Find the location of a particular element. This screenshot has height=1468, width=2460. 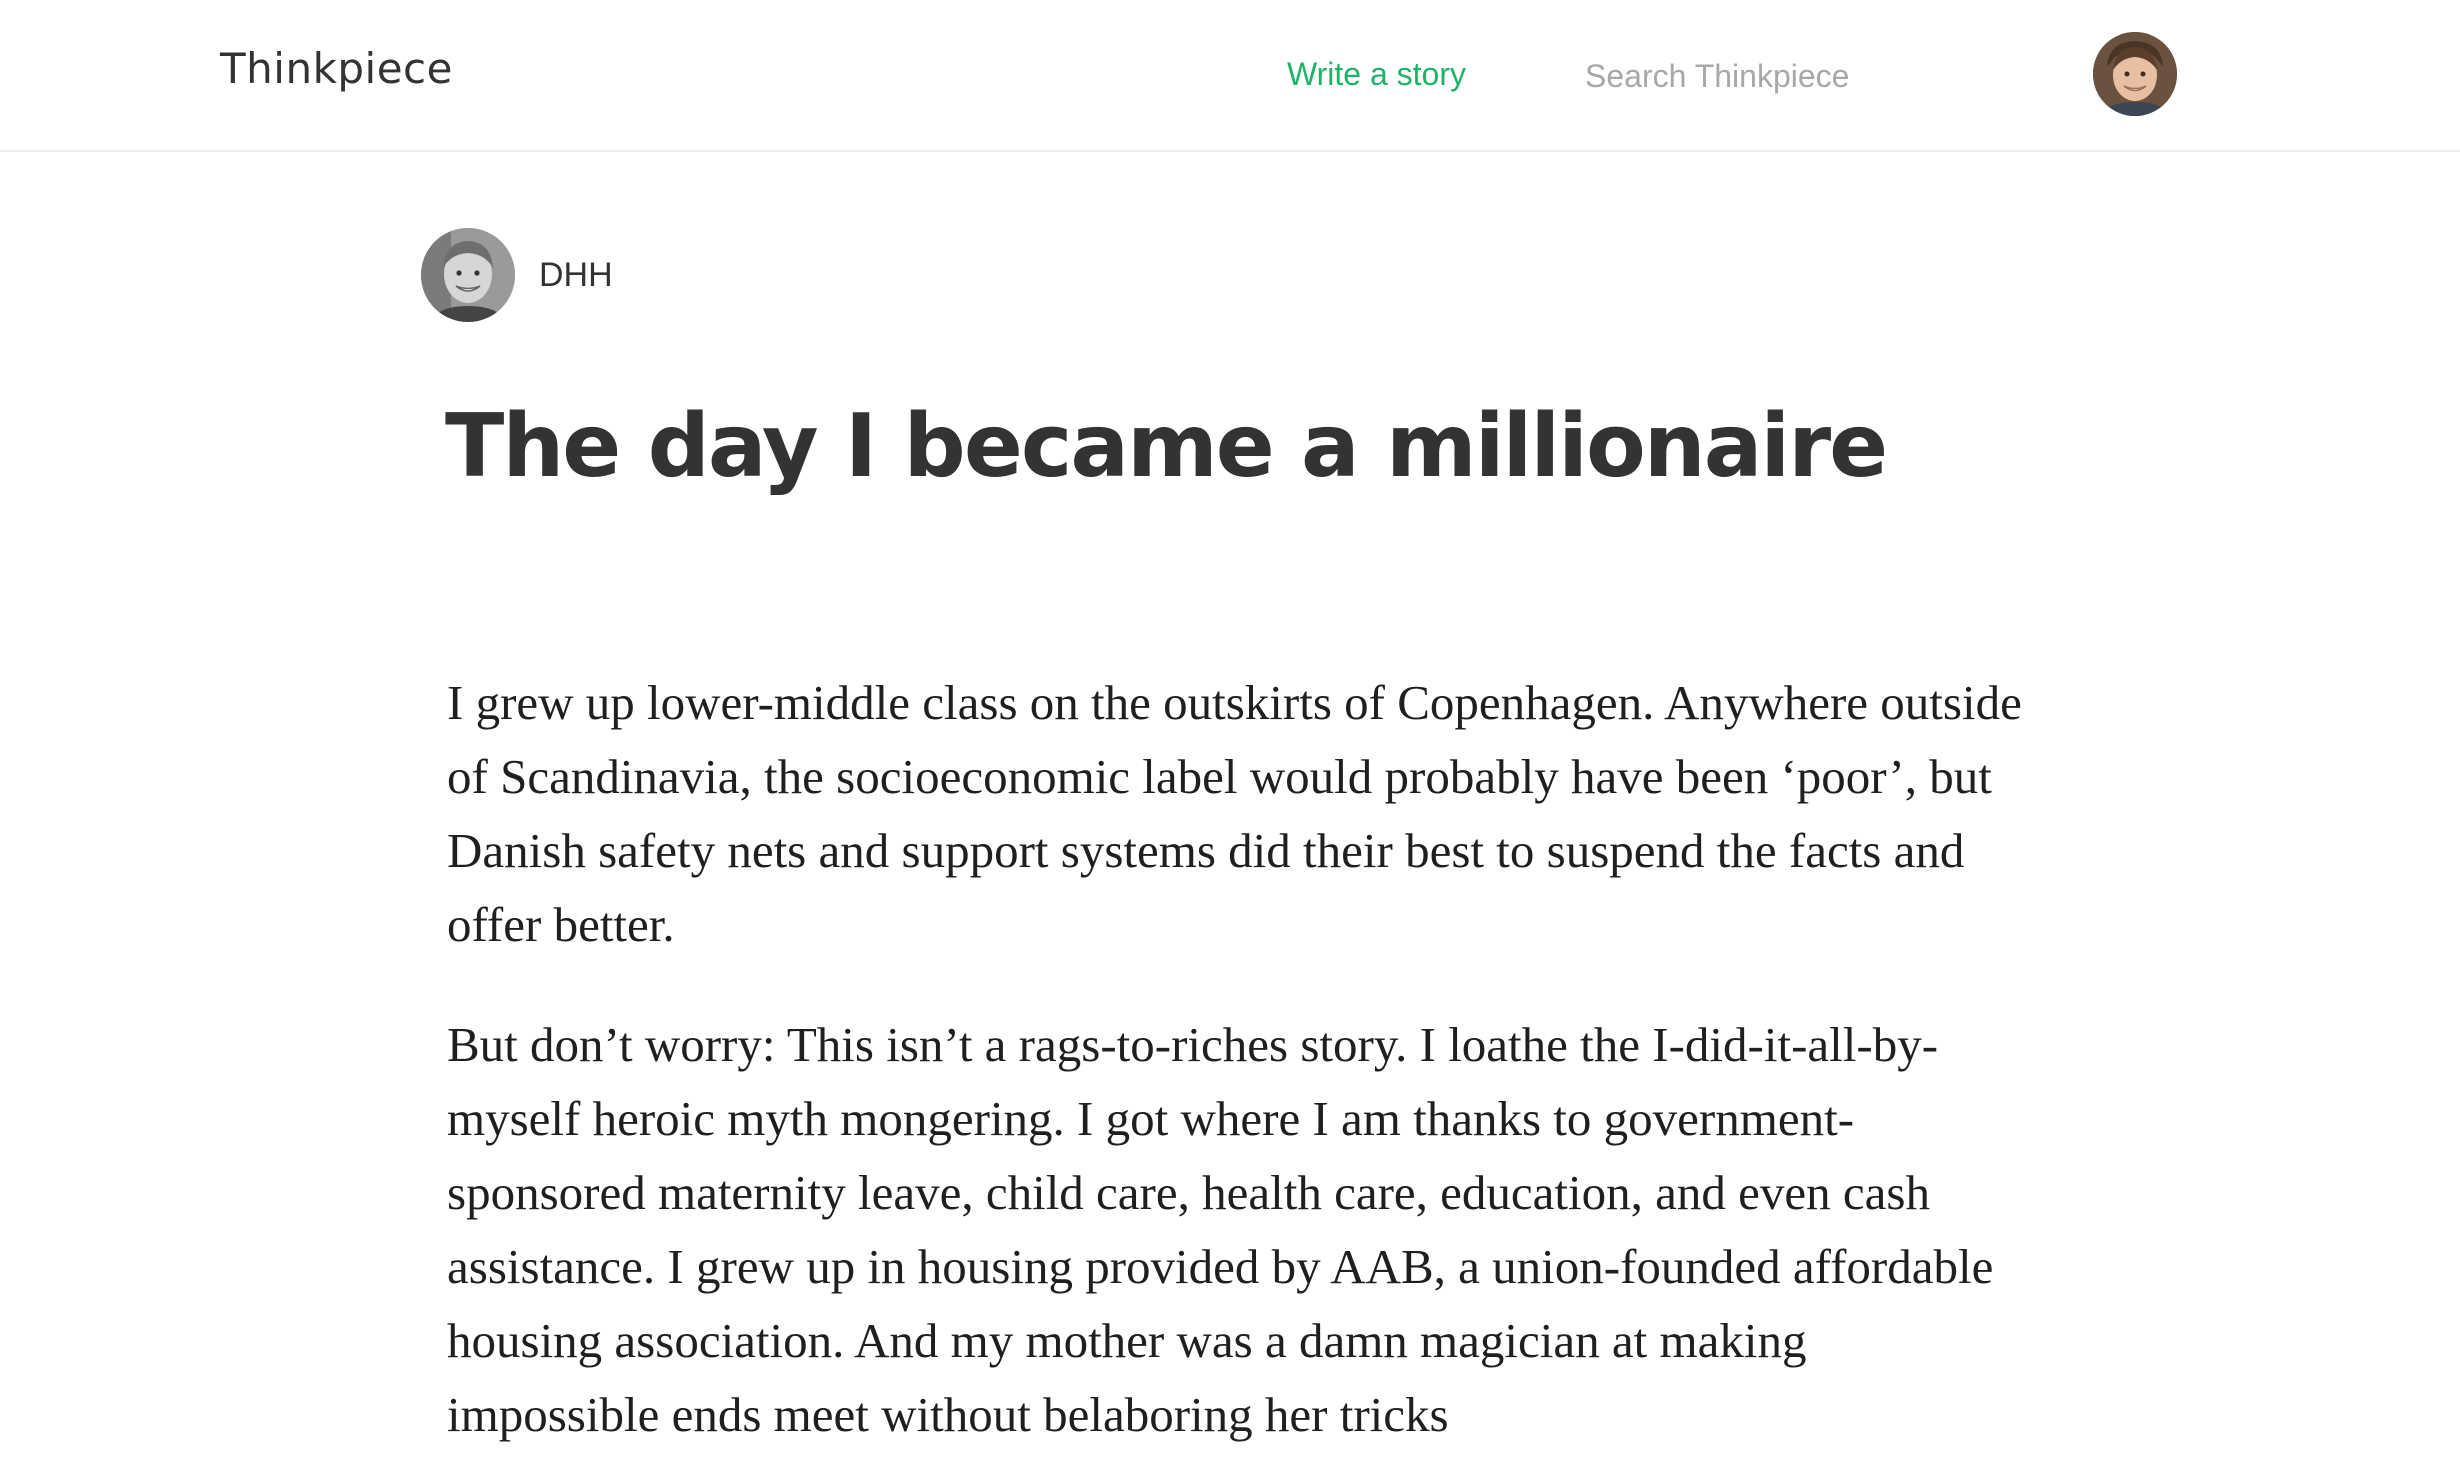

author-byline: DHH is located at coordinates (517, 275).